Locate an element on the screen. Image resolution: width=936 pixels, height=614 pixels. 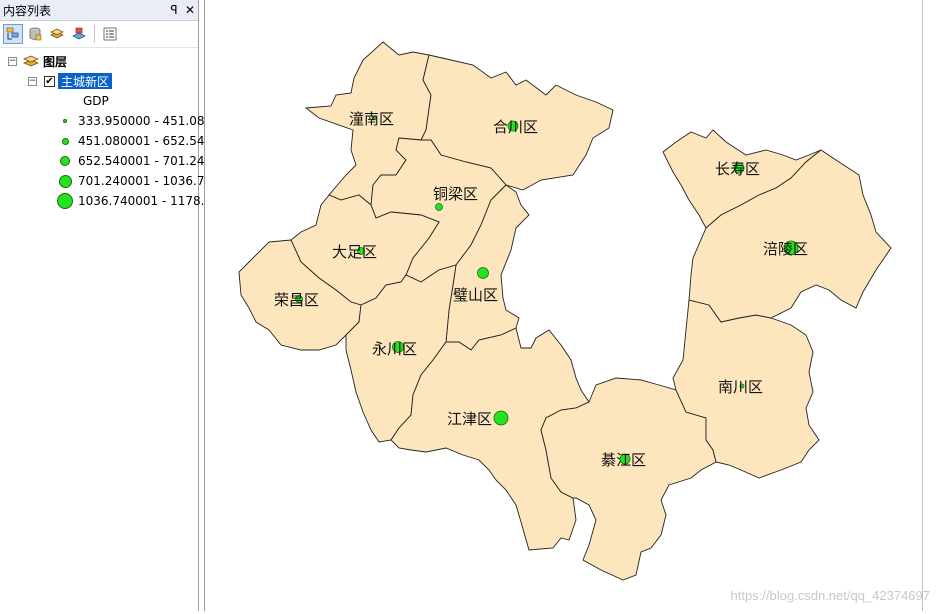
district-label: 璧山区 is located at coordinates (475, 295).